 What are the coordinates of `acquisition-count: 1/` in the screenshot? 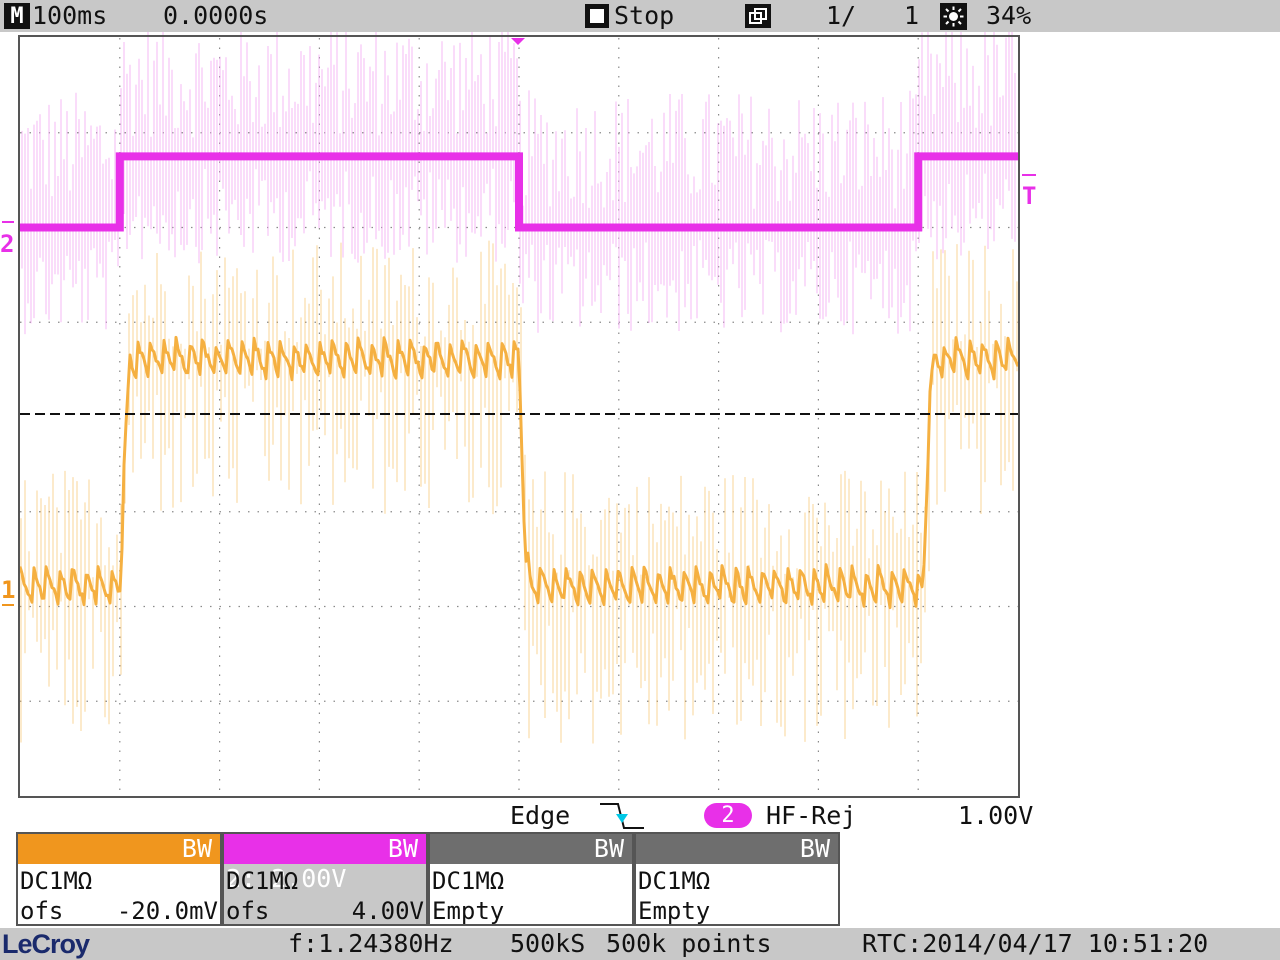 It's located at (841, 15).